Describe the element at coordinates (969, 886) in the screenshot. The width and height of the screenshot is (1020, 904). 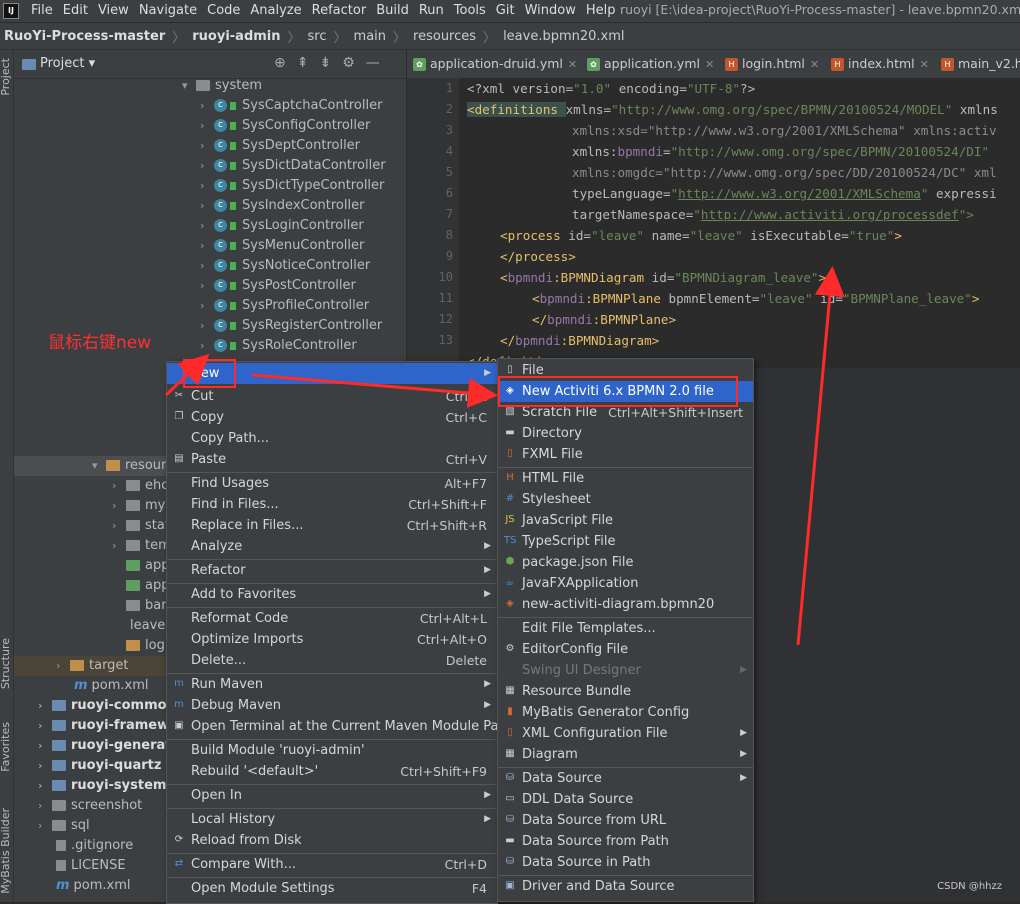
I see `watermark: CSDN @hhzz` at that location.